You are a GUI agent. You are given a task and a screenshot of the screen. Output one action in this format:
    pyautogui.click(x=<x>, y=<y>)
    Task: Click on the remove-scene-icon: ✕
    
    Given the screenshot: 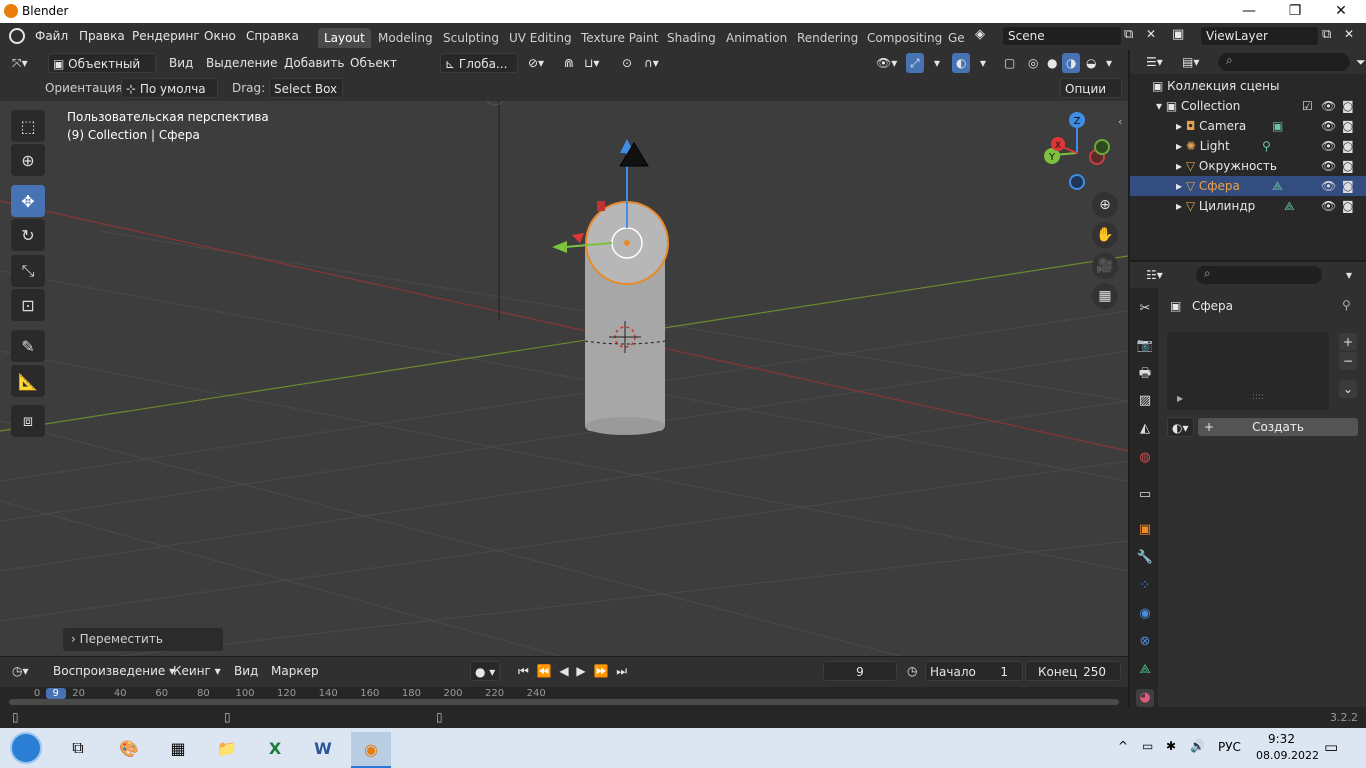 What is the action you would take?
    pyautogui.click(x=1151, y=34)
    